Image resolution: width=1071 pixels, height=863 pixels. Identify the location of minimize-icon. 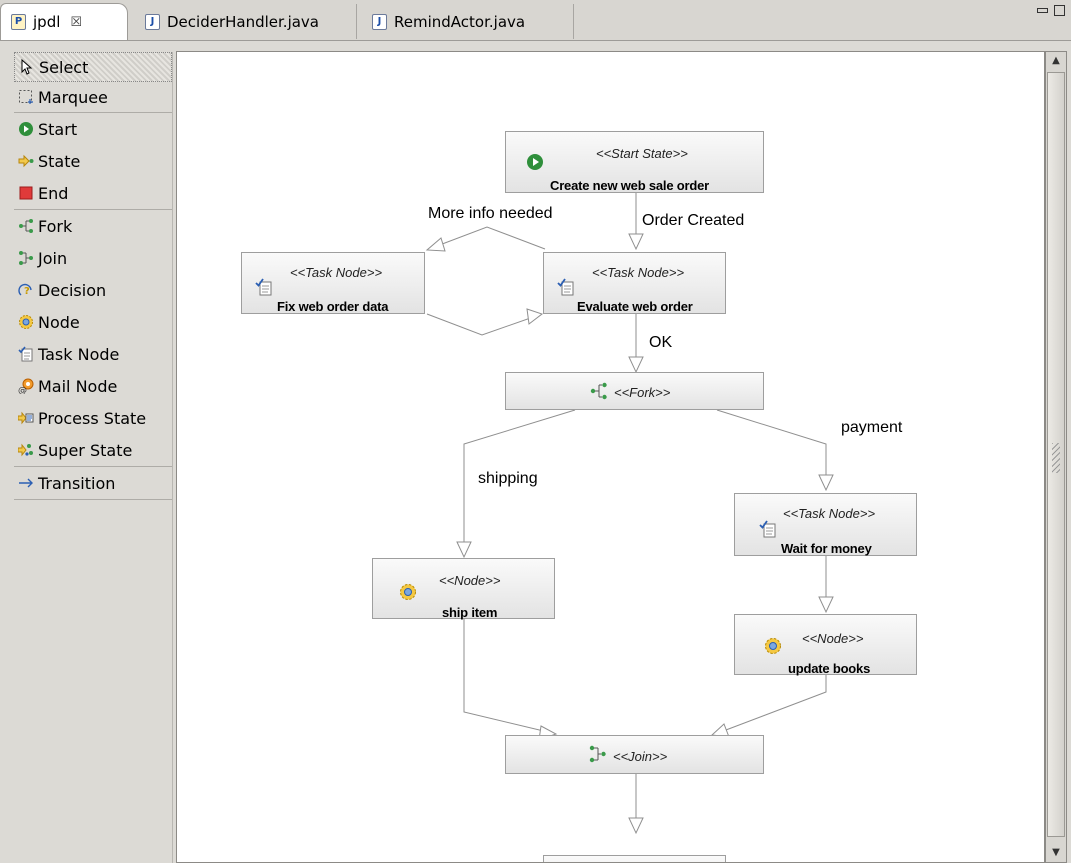
(1042, 10).